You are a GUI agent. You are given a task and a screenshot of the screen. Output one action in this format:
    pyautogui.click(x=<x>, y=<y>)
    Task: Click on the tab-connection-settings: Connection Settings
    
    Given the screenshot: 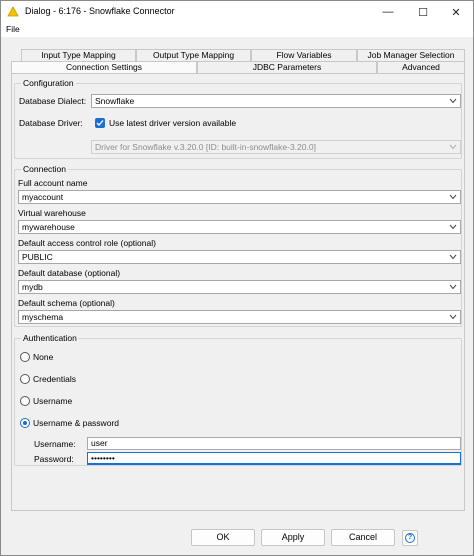 What is the action you would take?
    pyautogui.click(x=104, y=67)
    